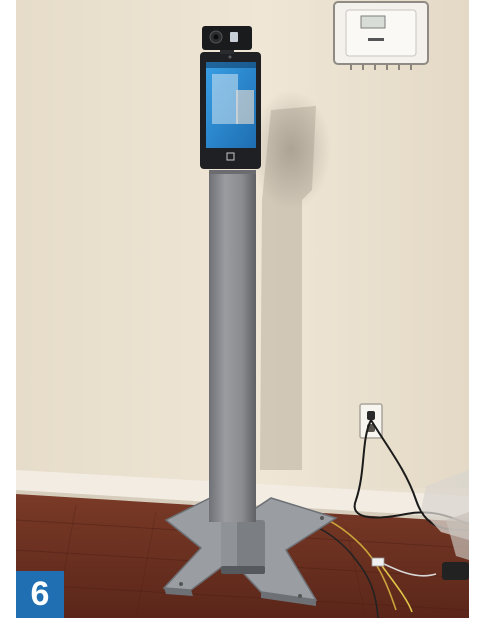 This screenshot has height=618, width=483. Describe the element at coordinates (243, 547) in the screenshot. I see `pole-foot` at that location.